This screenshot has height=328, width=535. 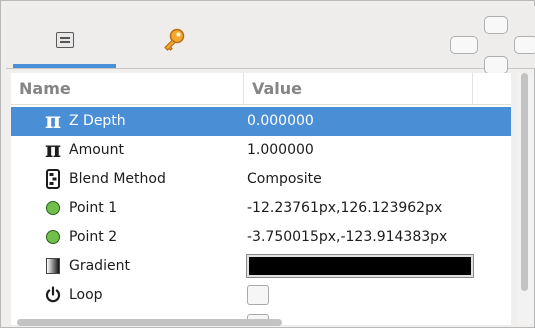 I want to click on param-value: Composite, so click(x=284, y=179).